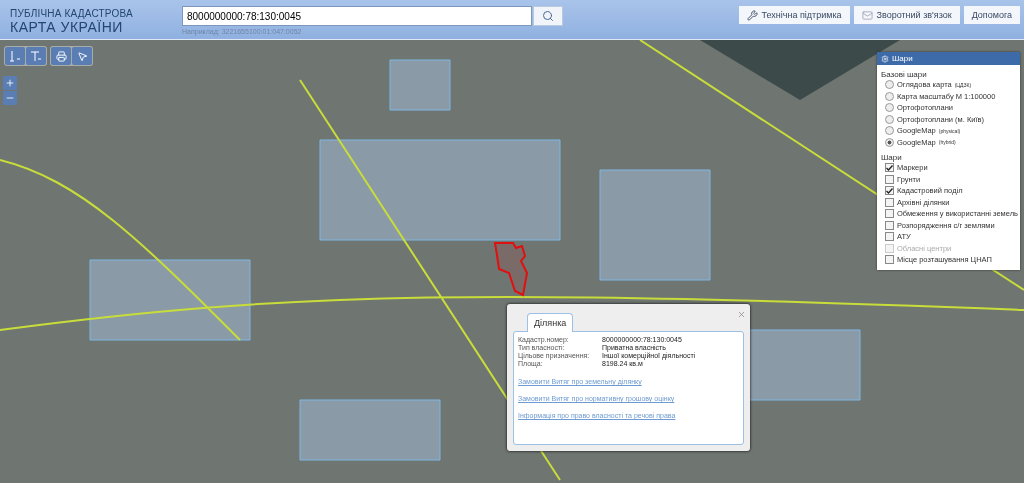 The height and width of the screenshot is (483, 1024). I want to click on site-subtitle: ПУБЛІЧНА КАДАСТРОВА, so click(72, 13).